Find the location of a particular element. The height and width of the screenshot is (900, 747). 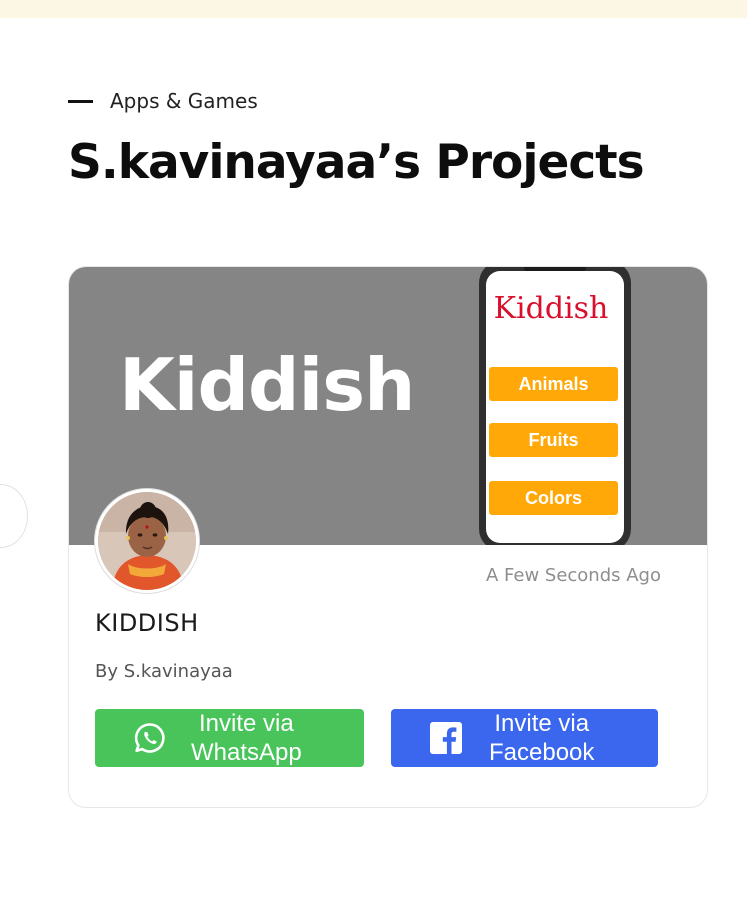

whatsapp-label-line2: WhatsApp is located at coordinates (246, 752).